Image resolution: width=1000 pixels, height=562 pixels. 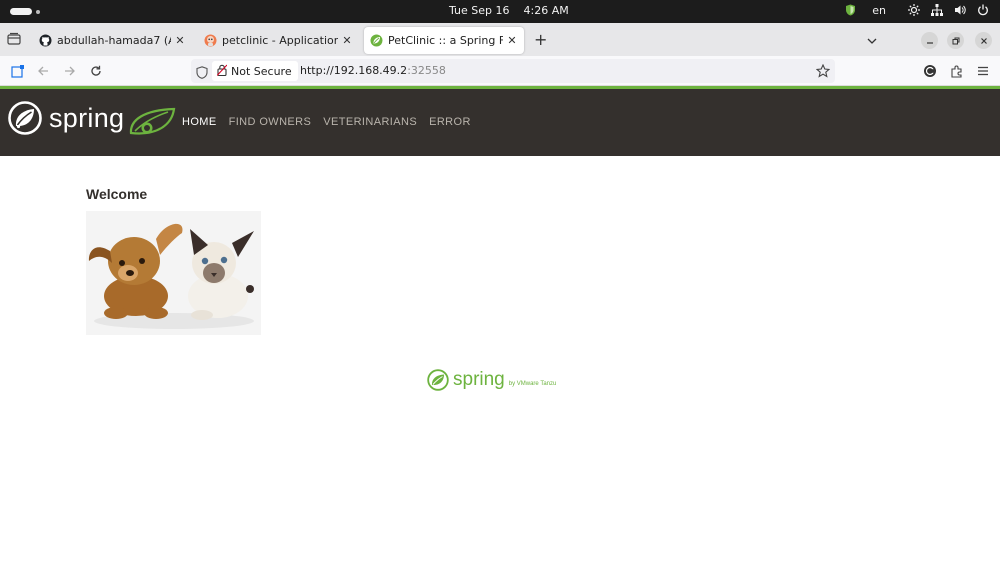 I want to click on nav-error: ERROR, so click(x=450, y=122).